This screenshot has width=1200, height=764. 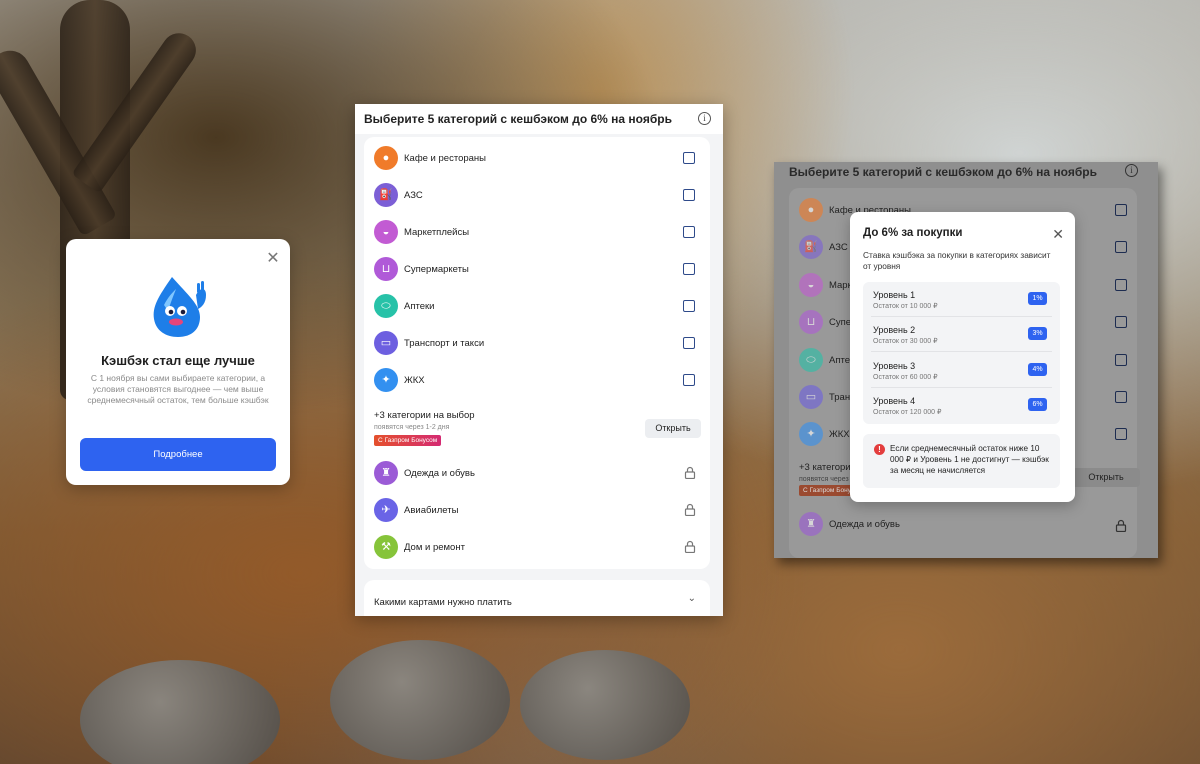 What do you see at coordinates (179, 307) in the screenshot?
I see `mascot-drop-icon` at bounding box center [179, 307].